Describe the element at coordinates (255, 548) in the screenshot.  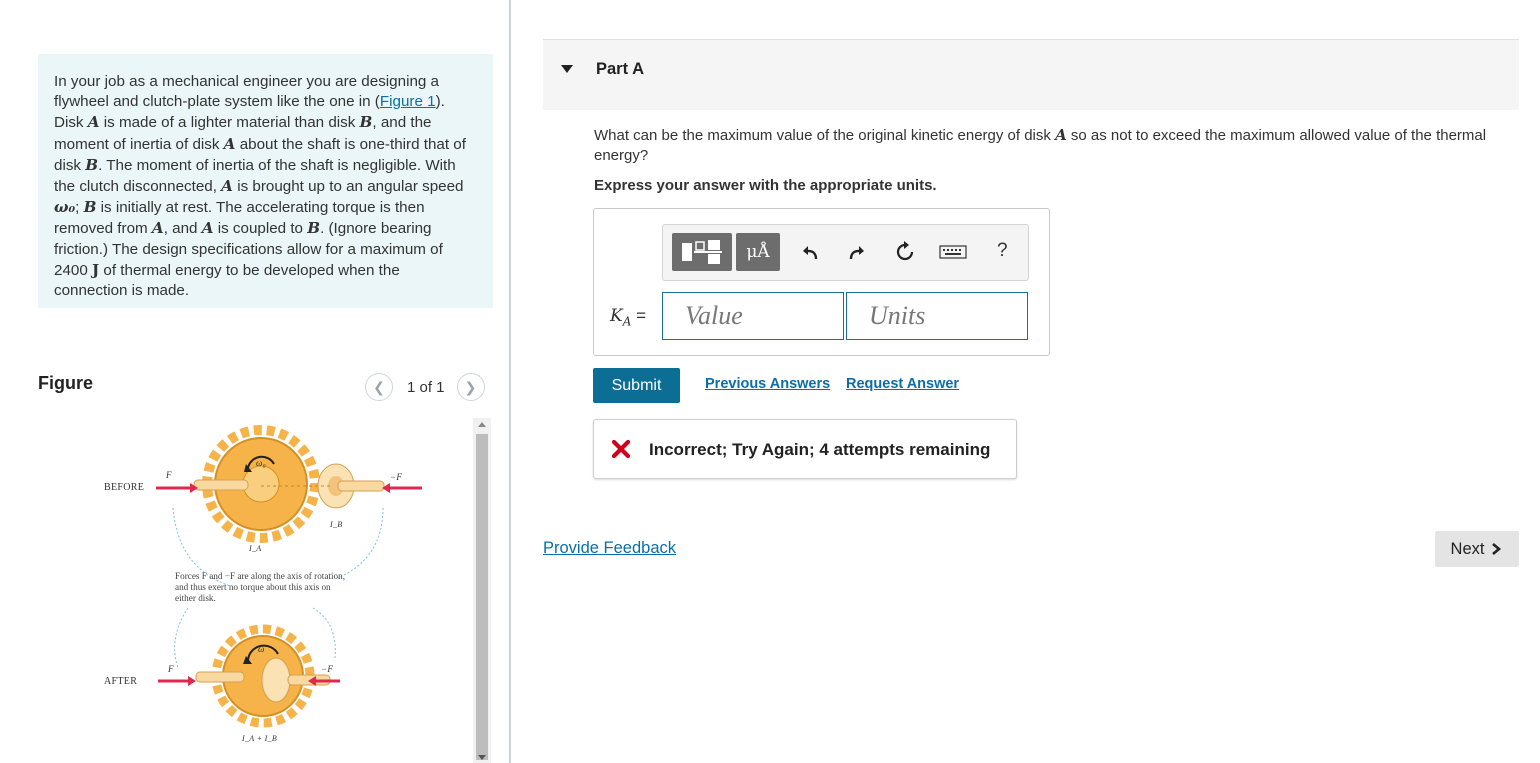
I see `label-ia: I_A` at that location.